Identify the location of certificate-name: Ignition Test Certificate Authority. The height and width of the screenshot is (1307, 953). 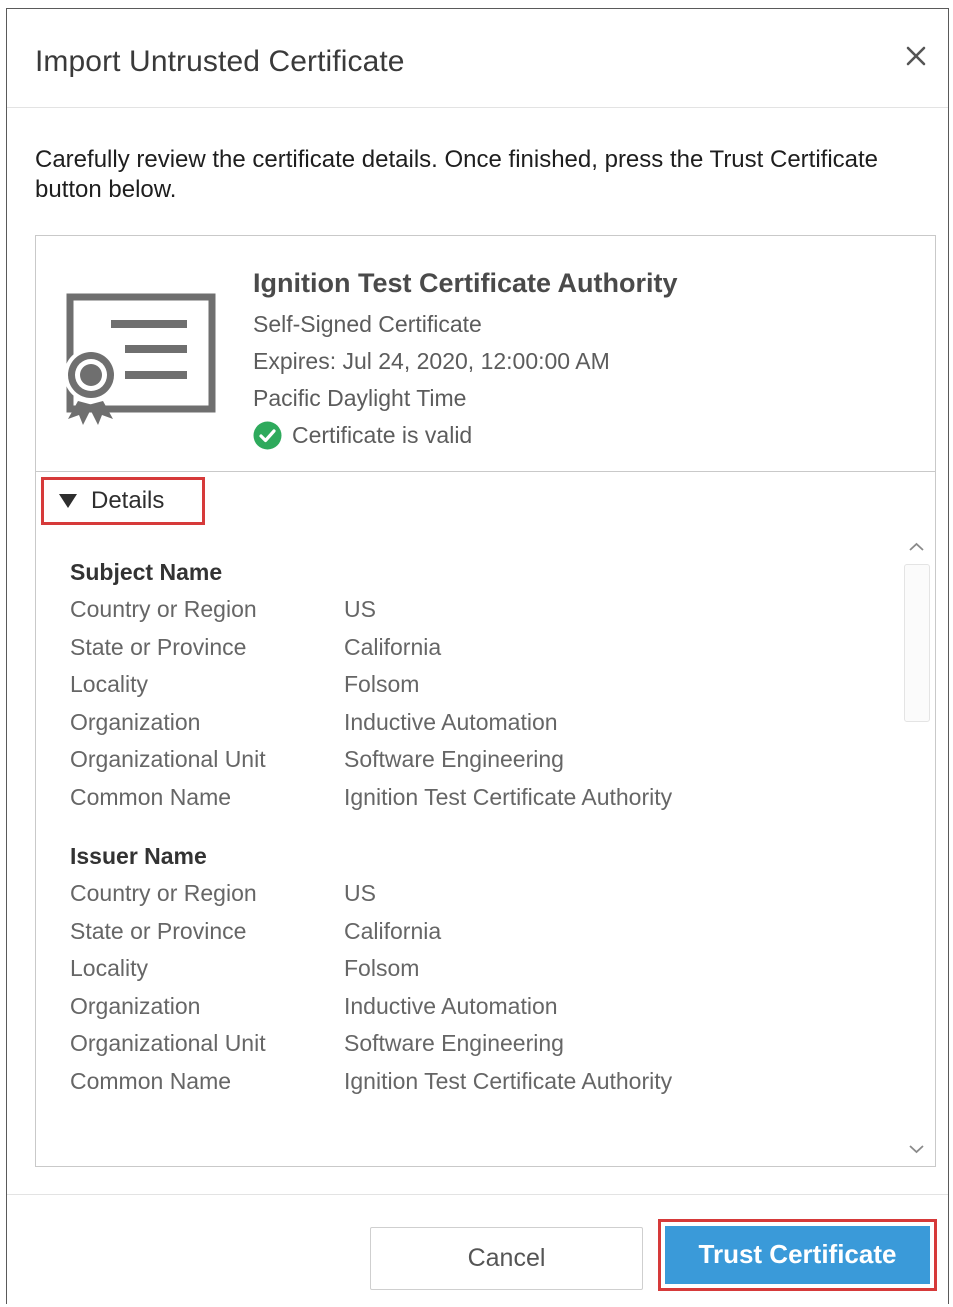
(465, 283).